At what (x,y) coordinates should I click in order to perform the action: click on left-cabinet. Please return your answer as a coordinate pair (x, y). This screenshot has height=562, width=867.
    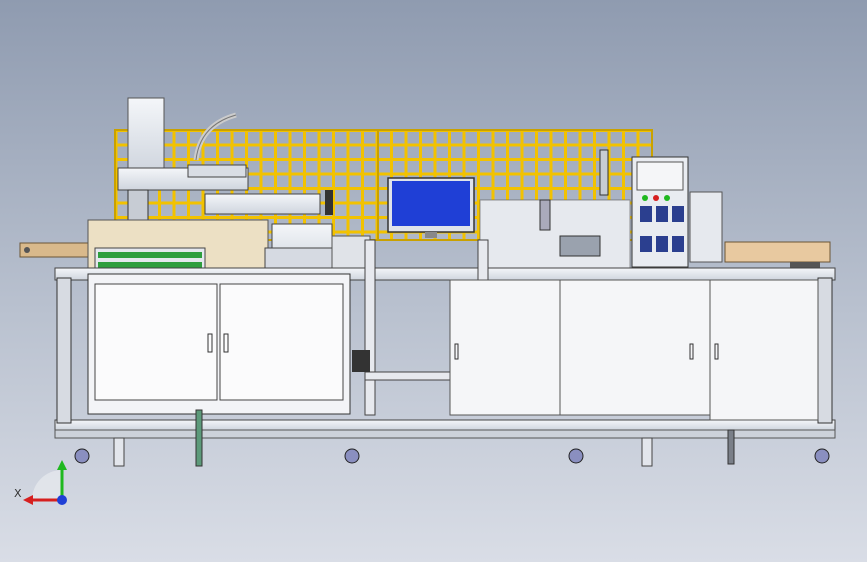
    Looking at the image, I should click on (219, 344).